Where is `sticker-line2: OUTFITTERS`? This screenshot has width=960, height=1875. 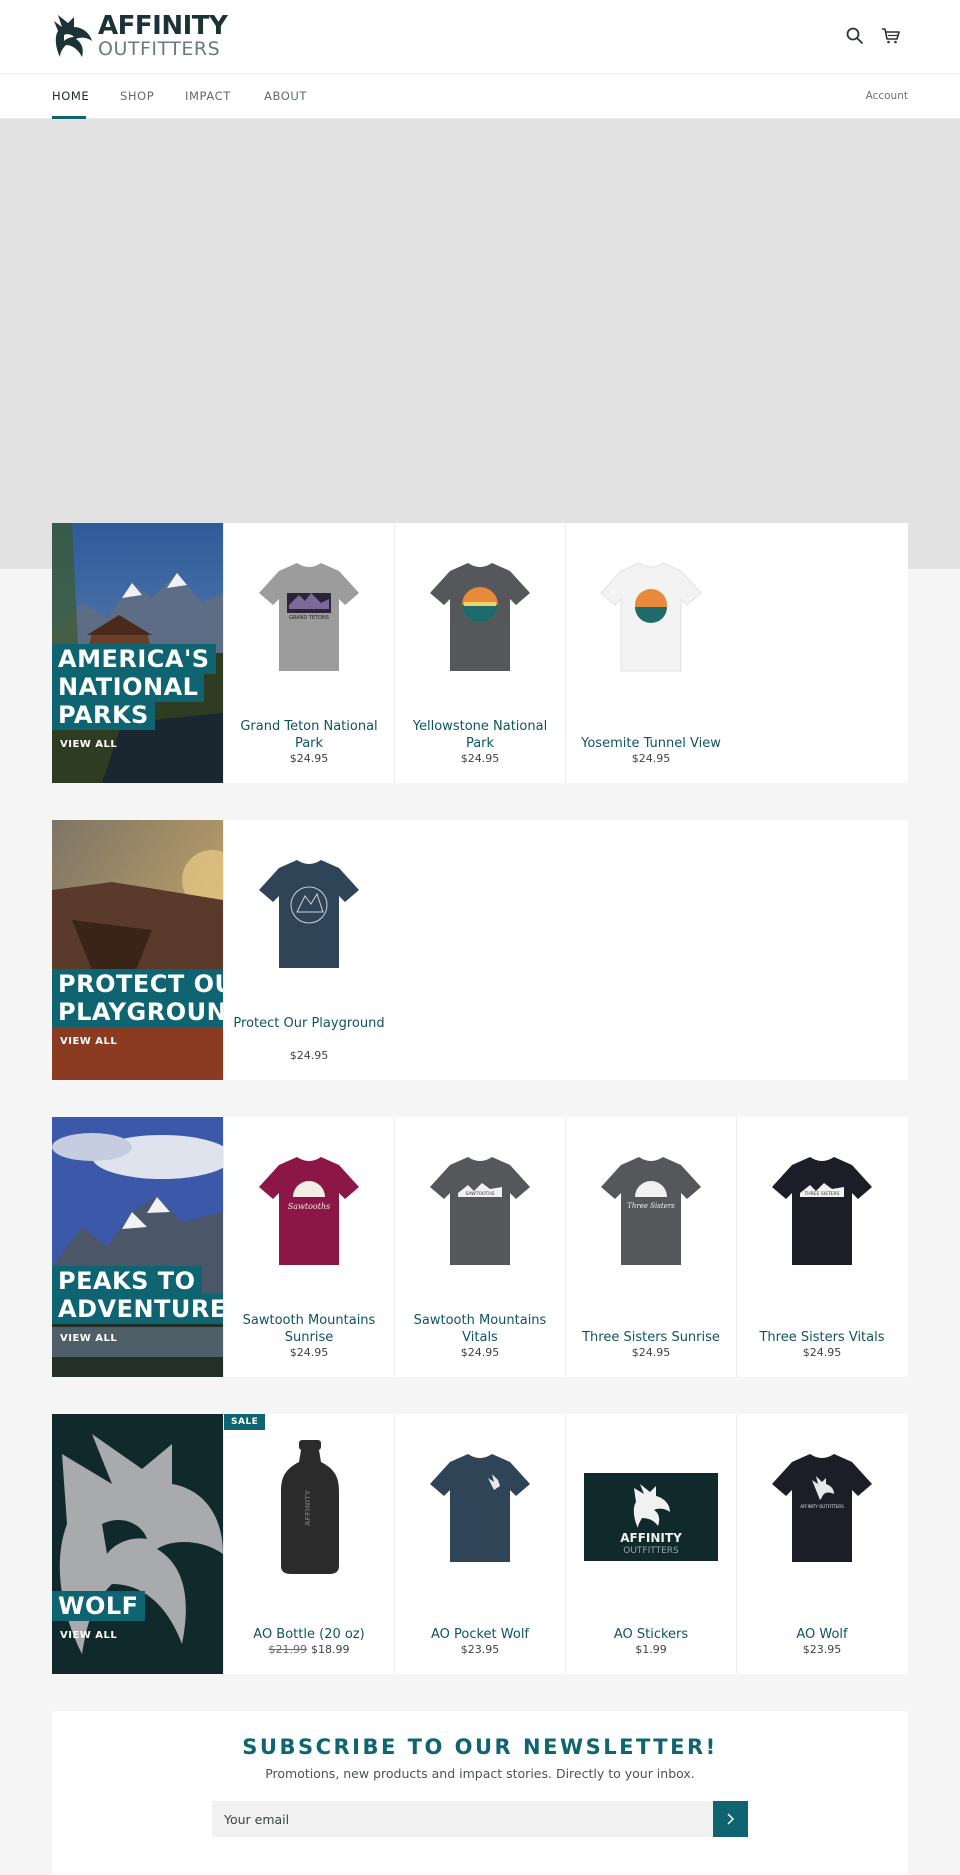 sticker-line2: OUTFITTERS is located at coordinates (651, 1551).